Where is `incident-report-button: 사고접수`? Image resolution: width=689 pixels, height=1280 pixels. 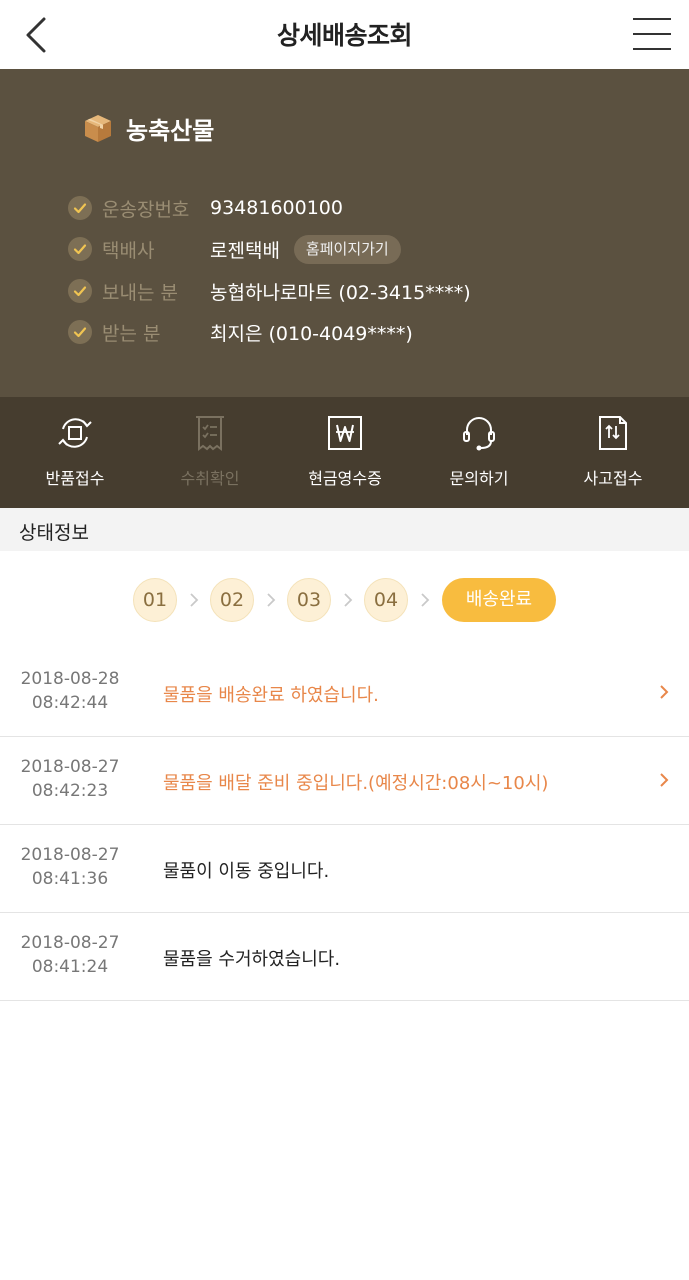 incident-report-button: 사고접수 is located at coordinates (613, 452).